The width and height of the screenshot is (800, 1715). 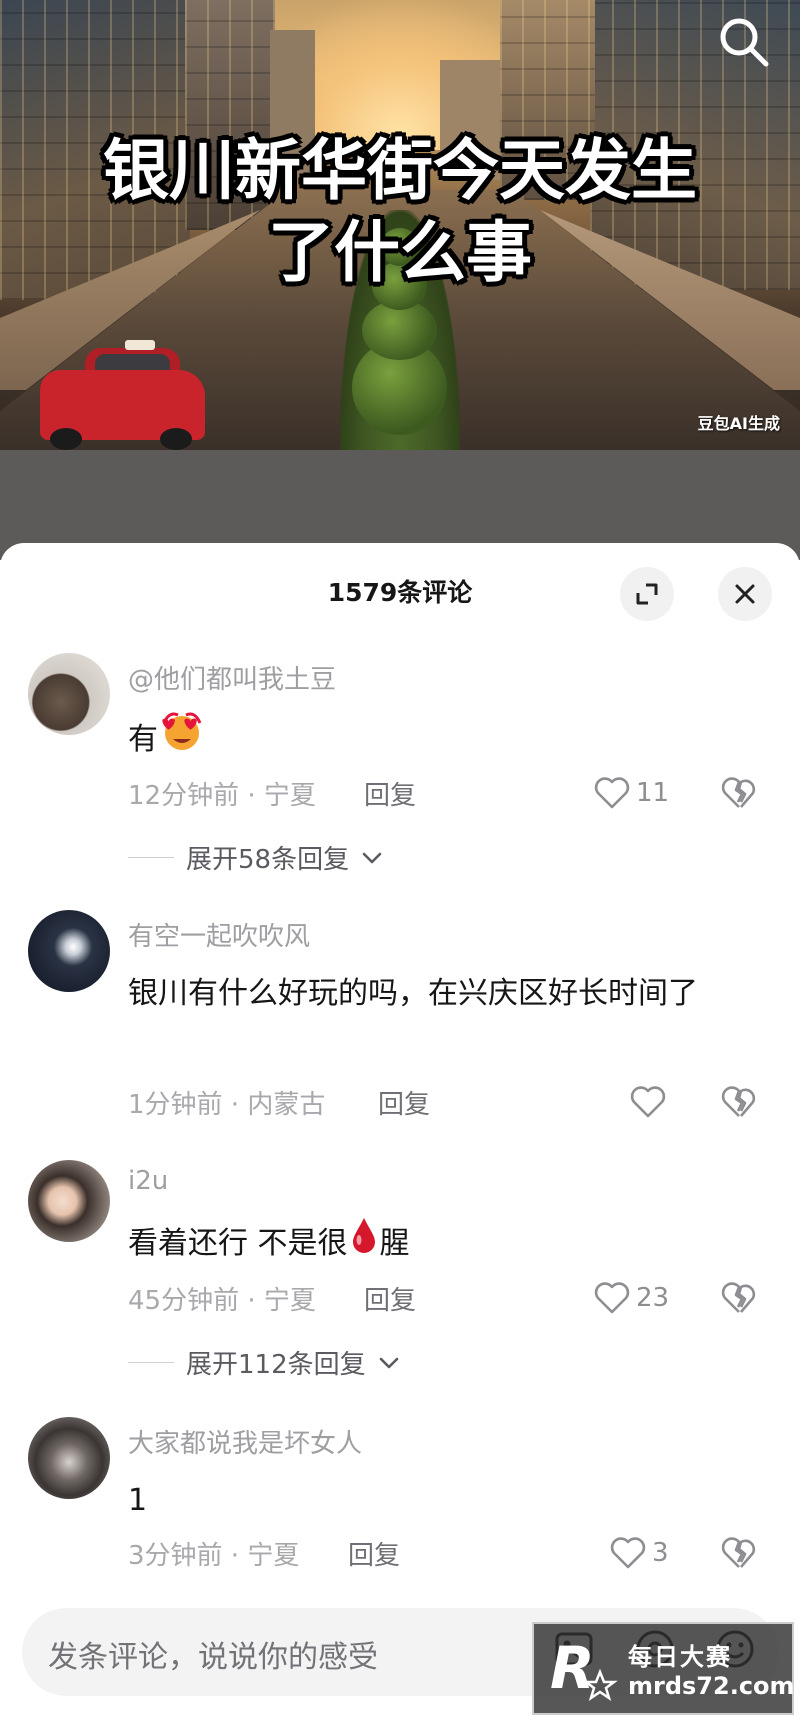 I want to click on video-title-line-2: 了什么事, so click(x=400, y=252).